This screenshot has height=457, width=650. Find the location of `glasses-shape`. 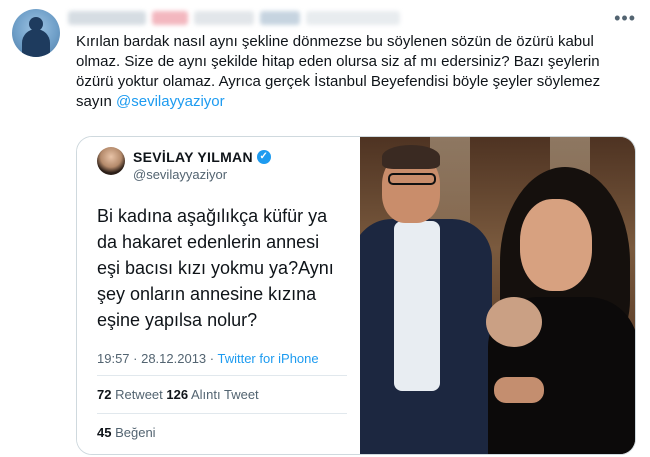

glasses-shape is located at coordinates (412, 179).